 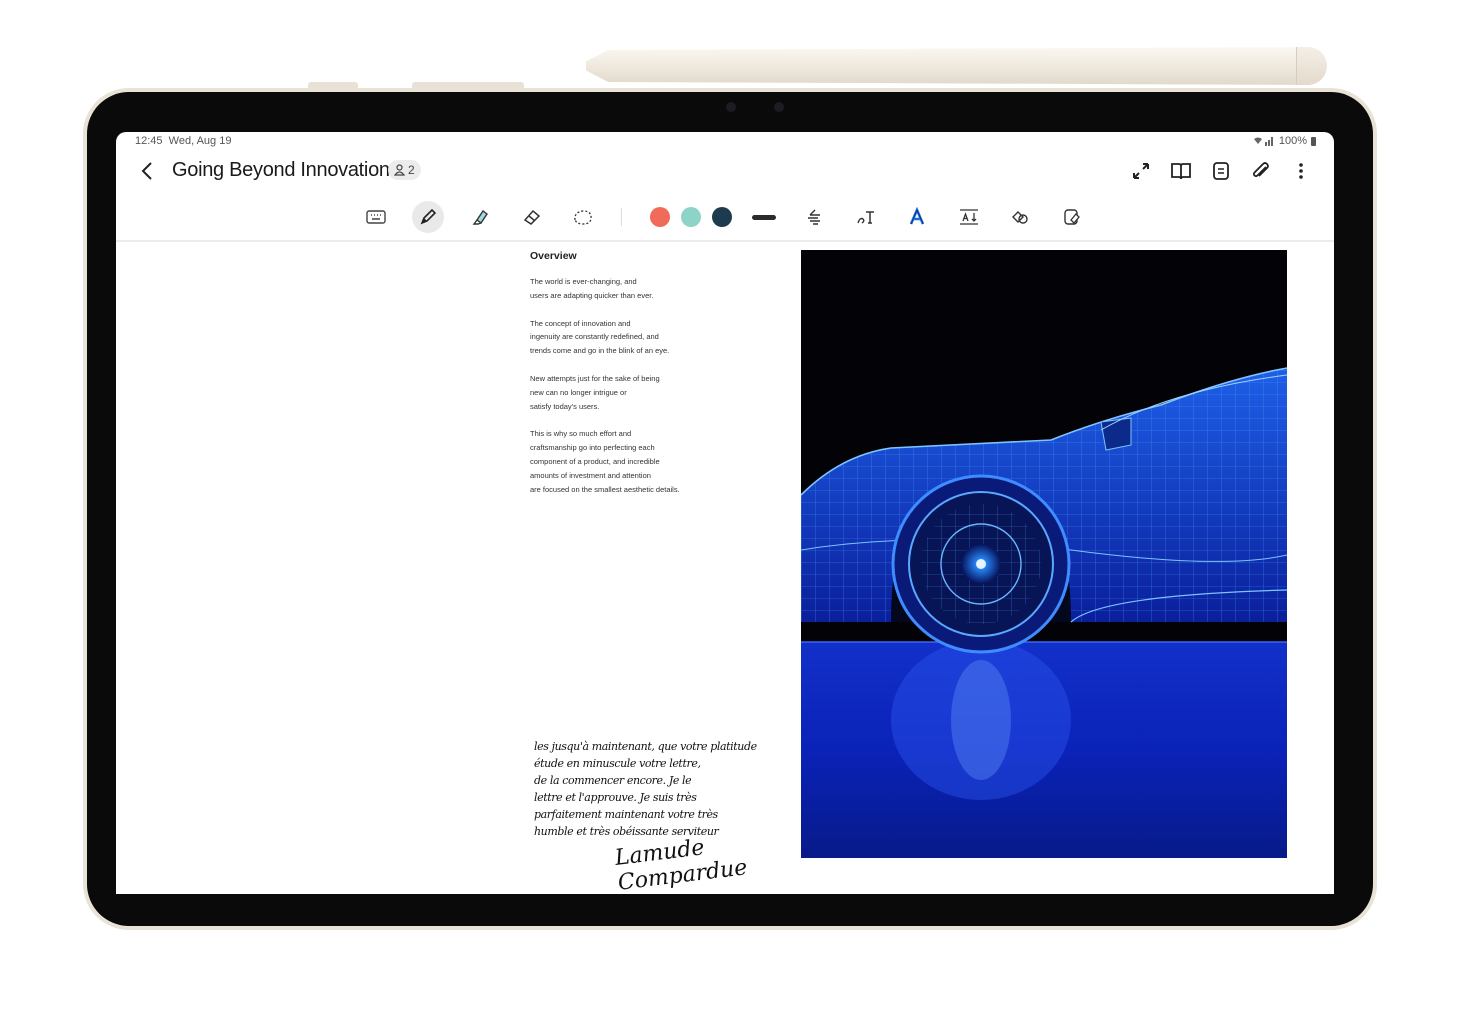 What do you see at coordinates (580, 323) in the screenshot?
I see `text-line: The concept of innovation and` at bounding box center [580, 323].